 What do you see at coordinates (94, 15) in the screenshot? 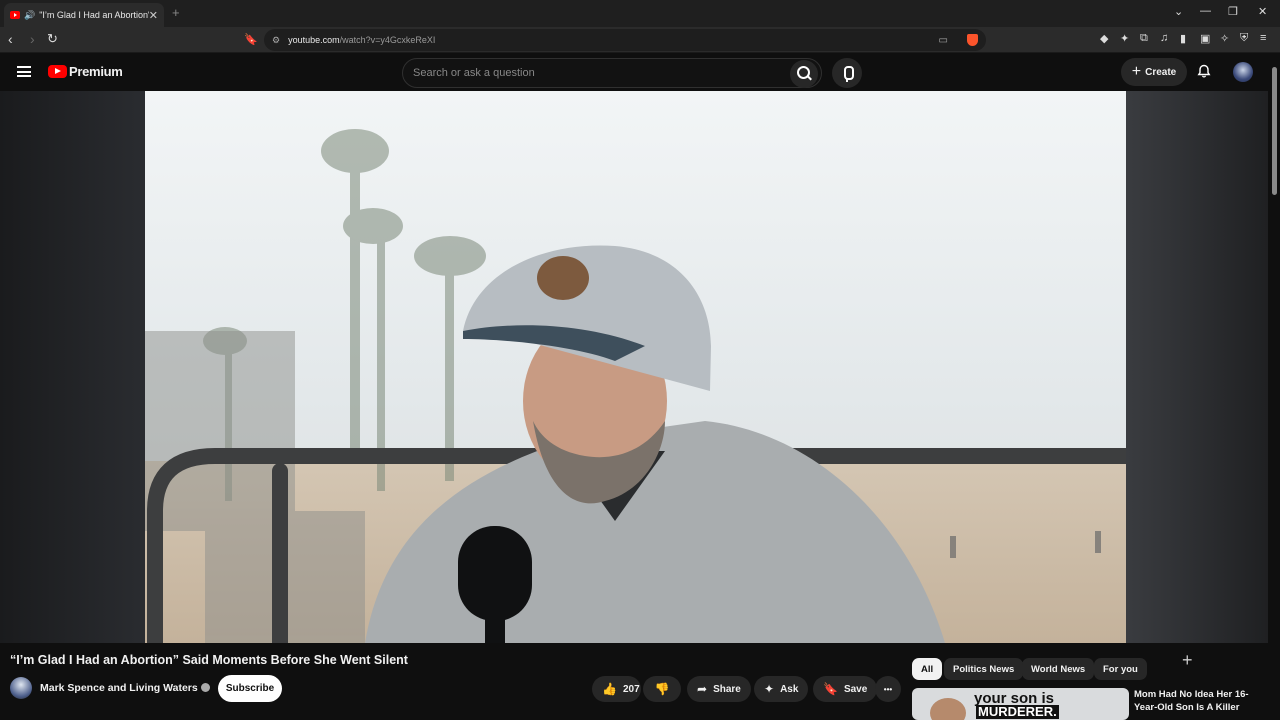
I see `tab-title: "I’m Glad I Had an Abortion"` at bounding box center [94, 15].